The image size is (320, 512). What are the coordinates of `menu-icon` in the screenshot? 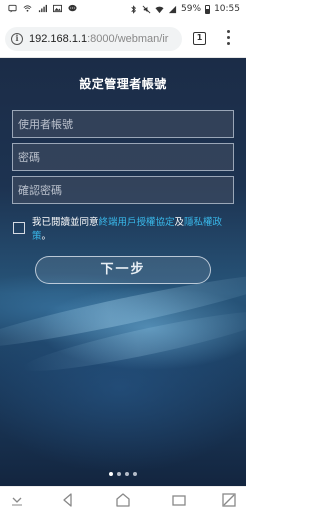 It's located at (228, 39).